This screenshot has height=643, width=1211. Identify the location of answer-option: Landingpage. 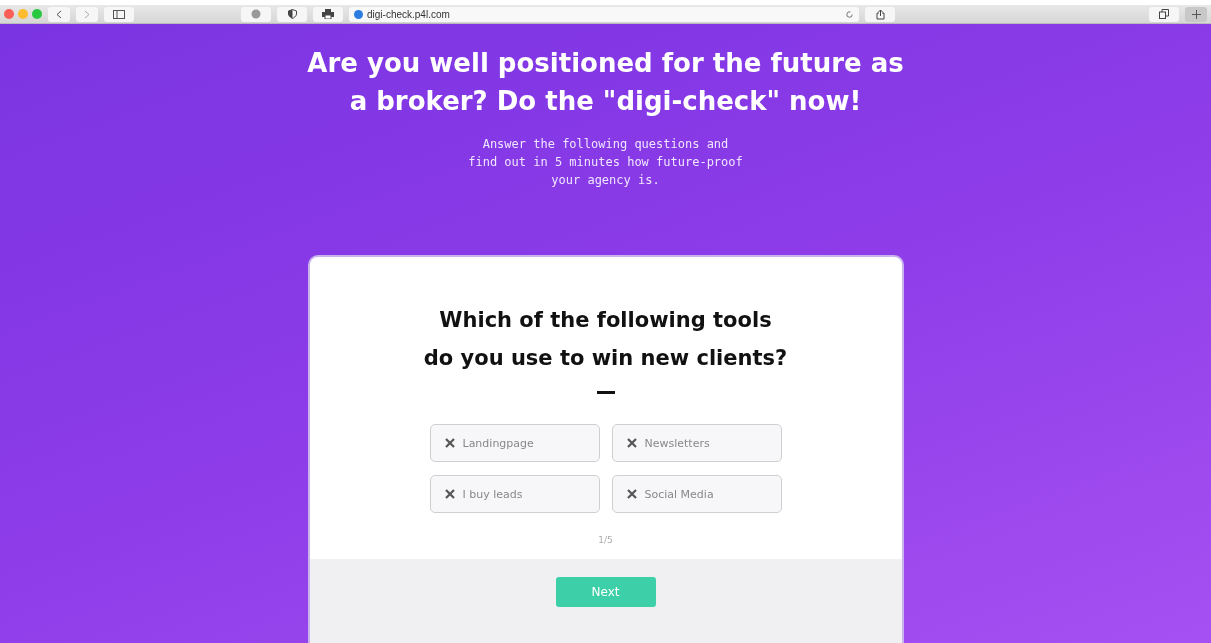
(514, 443).